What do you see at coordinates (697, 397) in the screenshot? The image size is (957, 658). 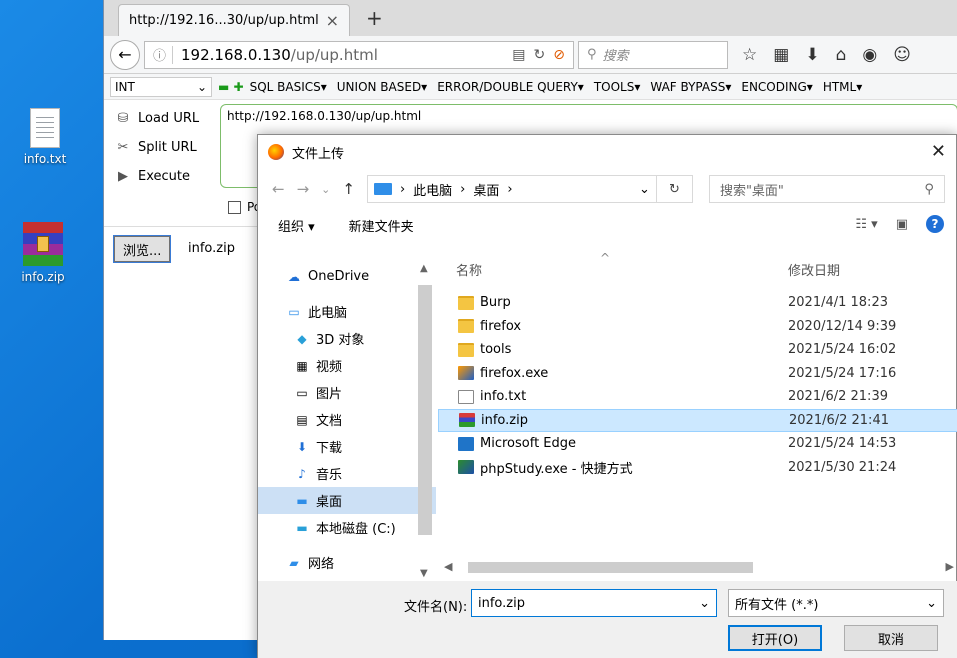 I see `file-row: info.txt 2021/6/2 21:39` at bounding box center [697, 397].